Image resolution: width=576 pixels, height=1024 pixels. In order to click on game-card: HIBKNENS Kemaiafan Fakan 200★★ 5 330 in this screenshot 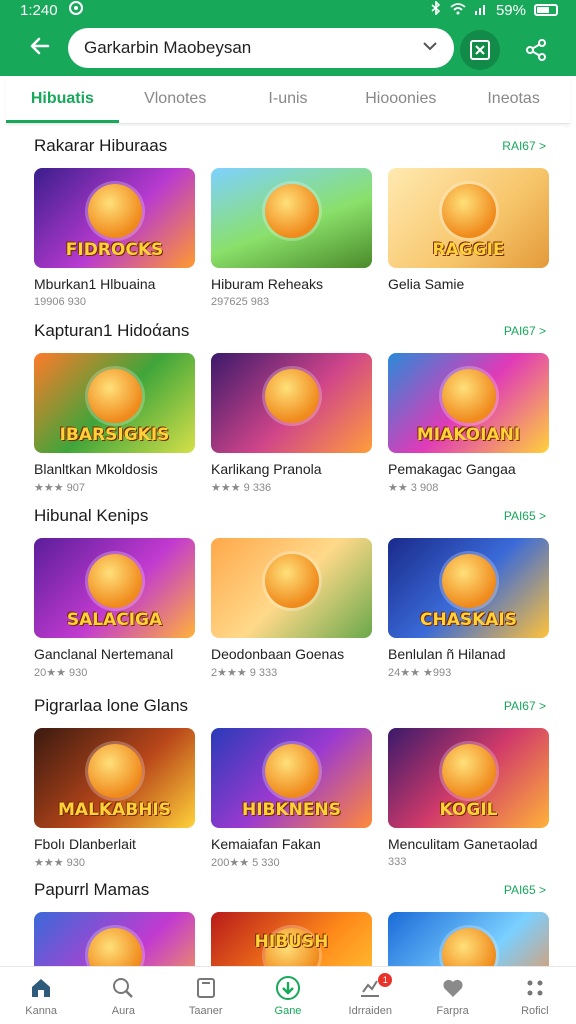, I will do `click(291, 798)`.